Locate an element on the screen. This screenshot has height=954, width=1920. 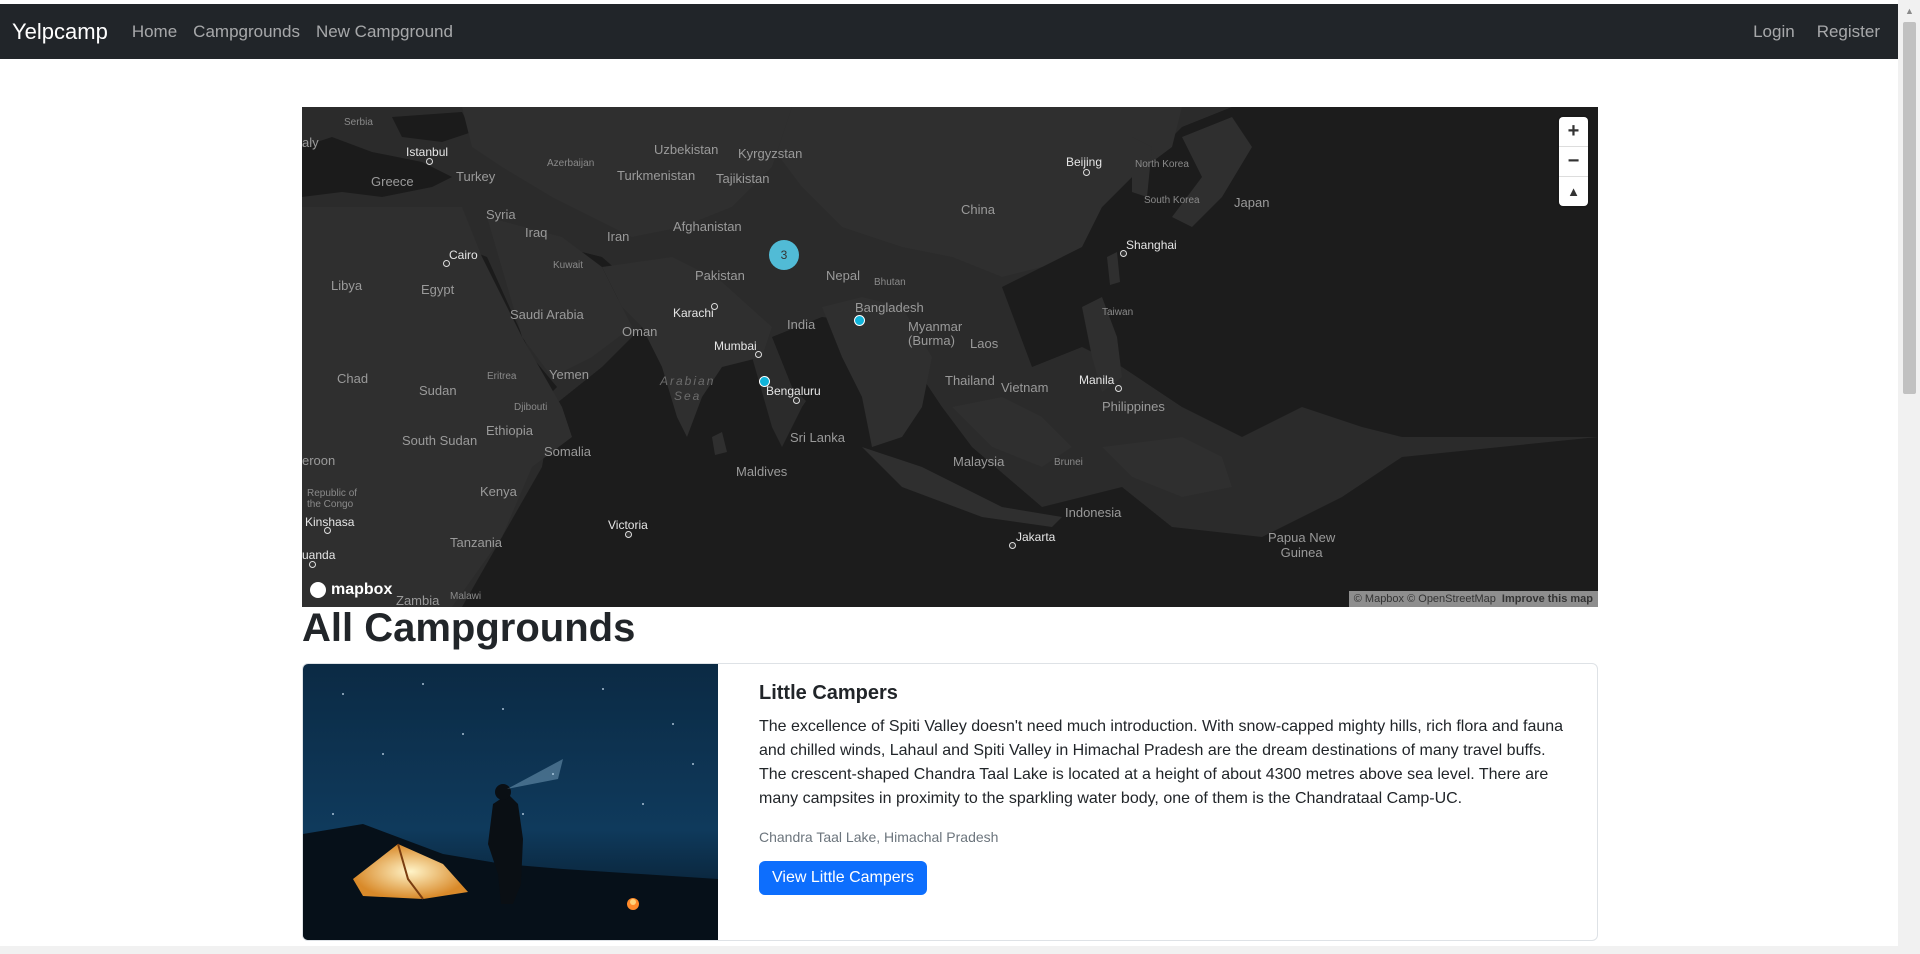
map-label-maldives: Maldives is located at coordinates (762, 471).